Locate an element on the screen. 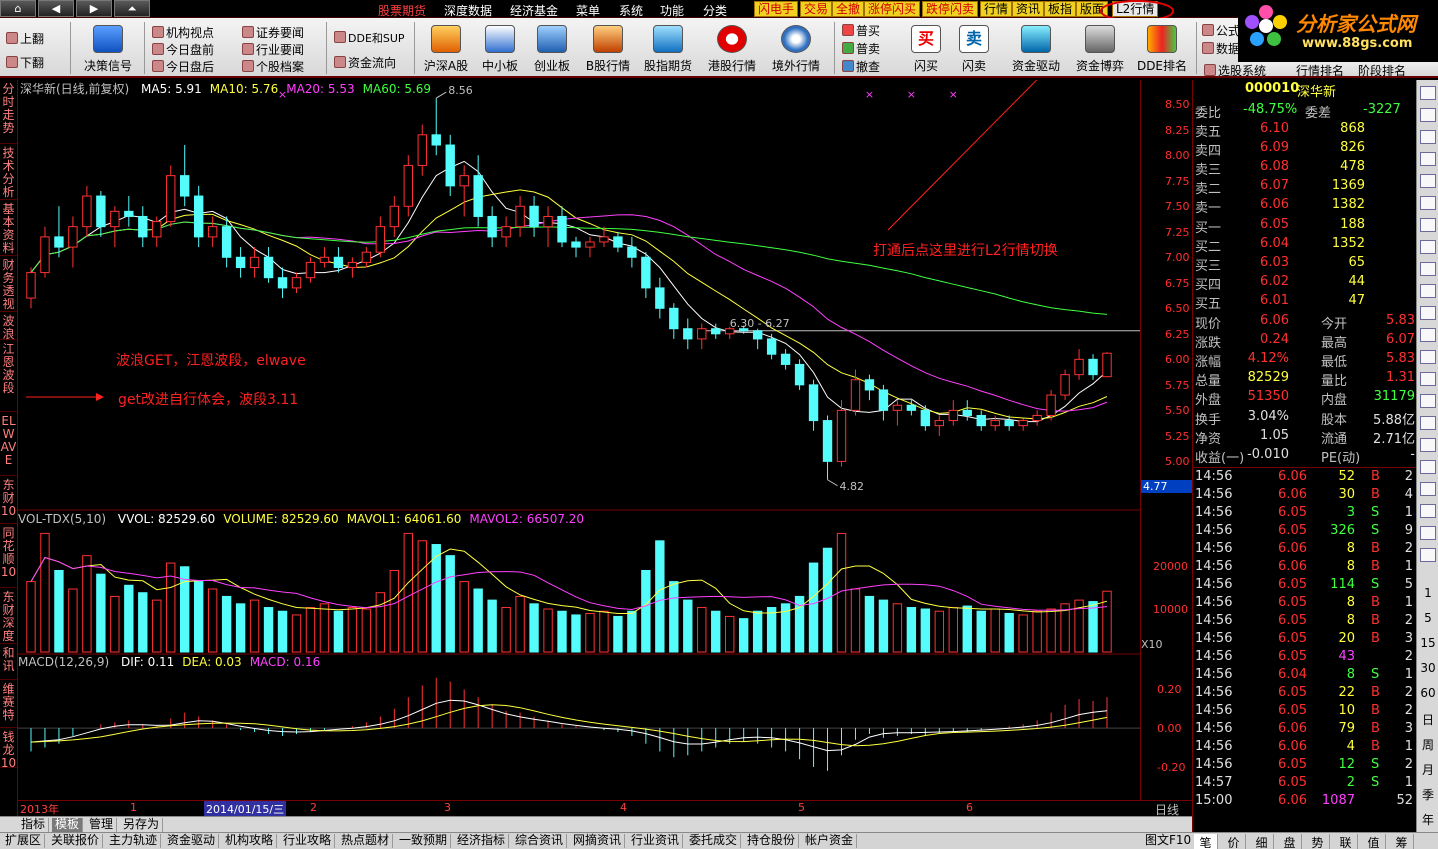  dde-sup-link: DDE和SUP is located at coordinates (369, 38).